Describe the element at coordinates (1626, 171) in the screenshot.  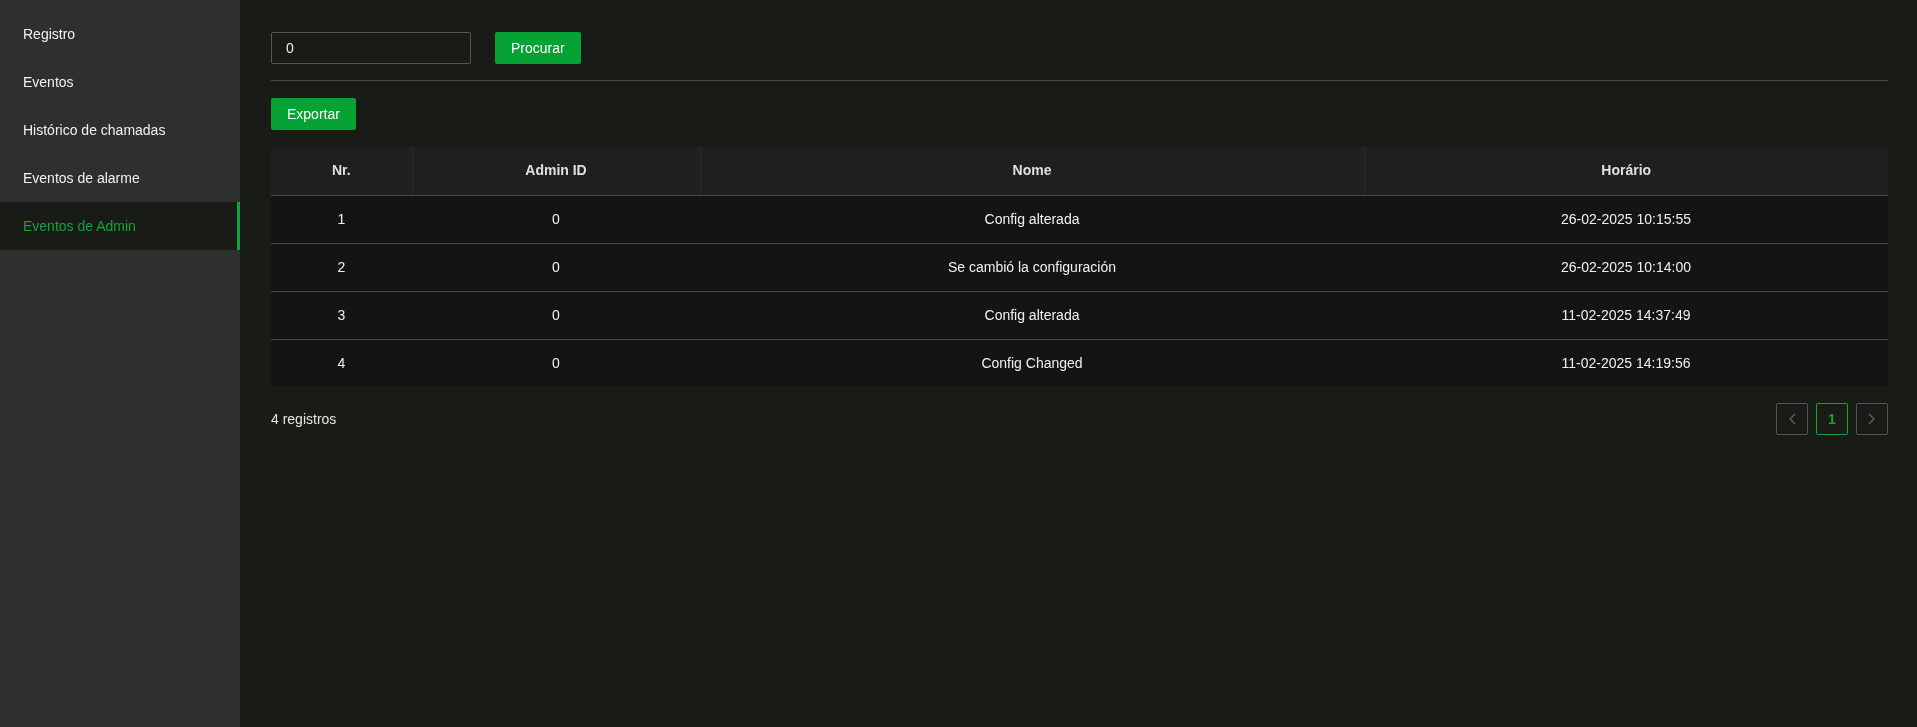
I see `column-header: Horário` at that location.